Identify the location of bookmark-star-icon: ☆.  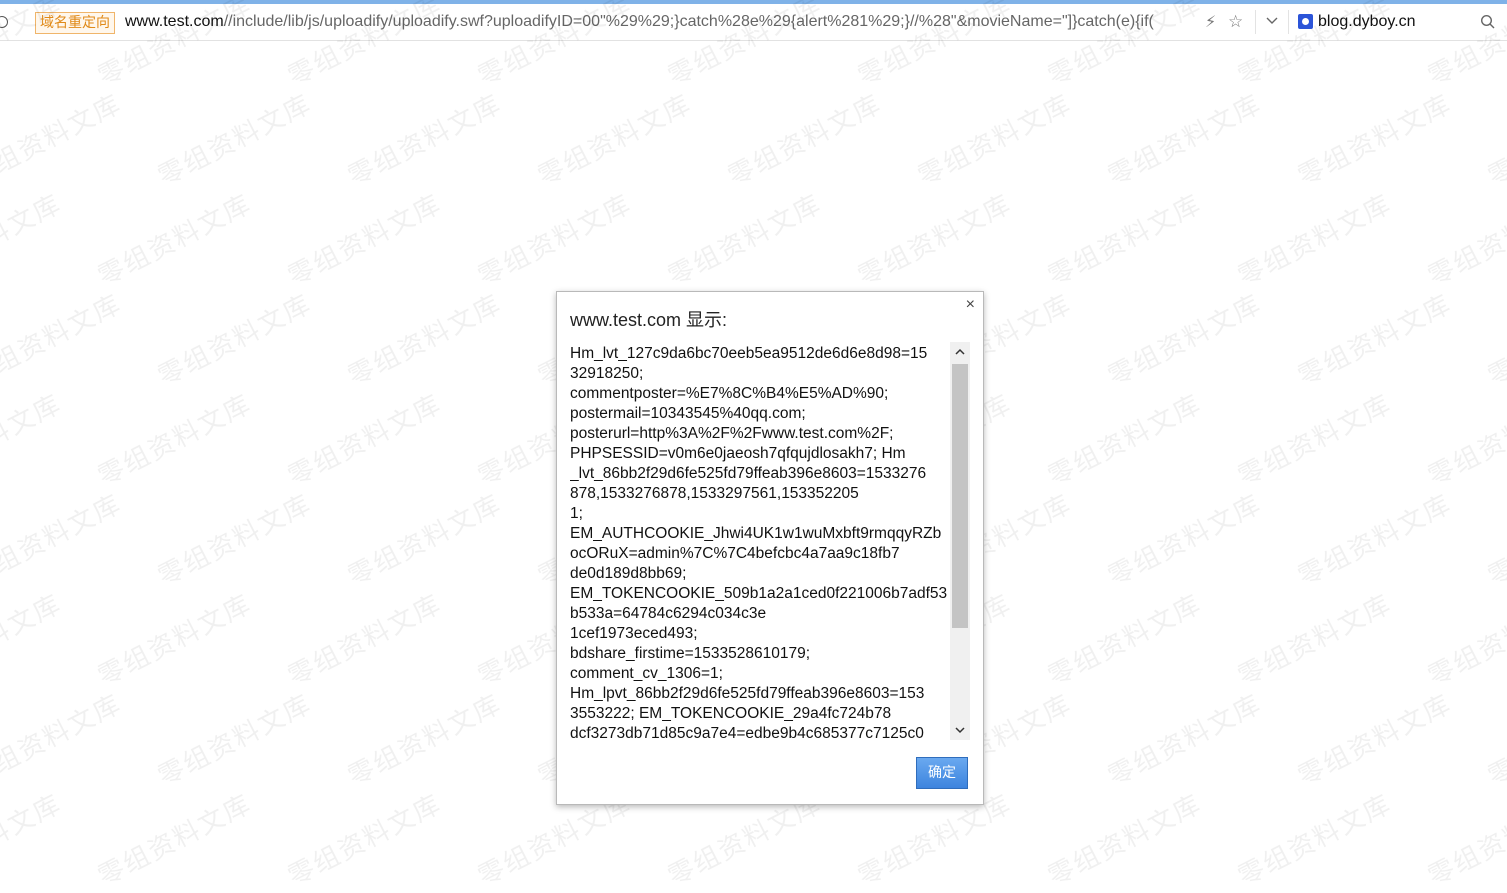
(1235, 22).